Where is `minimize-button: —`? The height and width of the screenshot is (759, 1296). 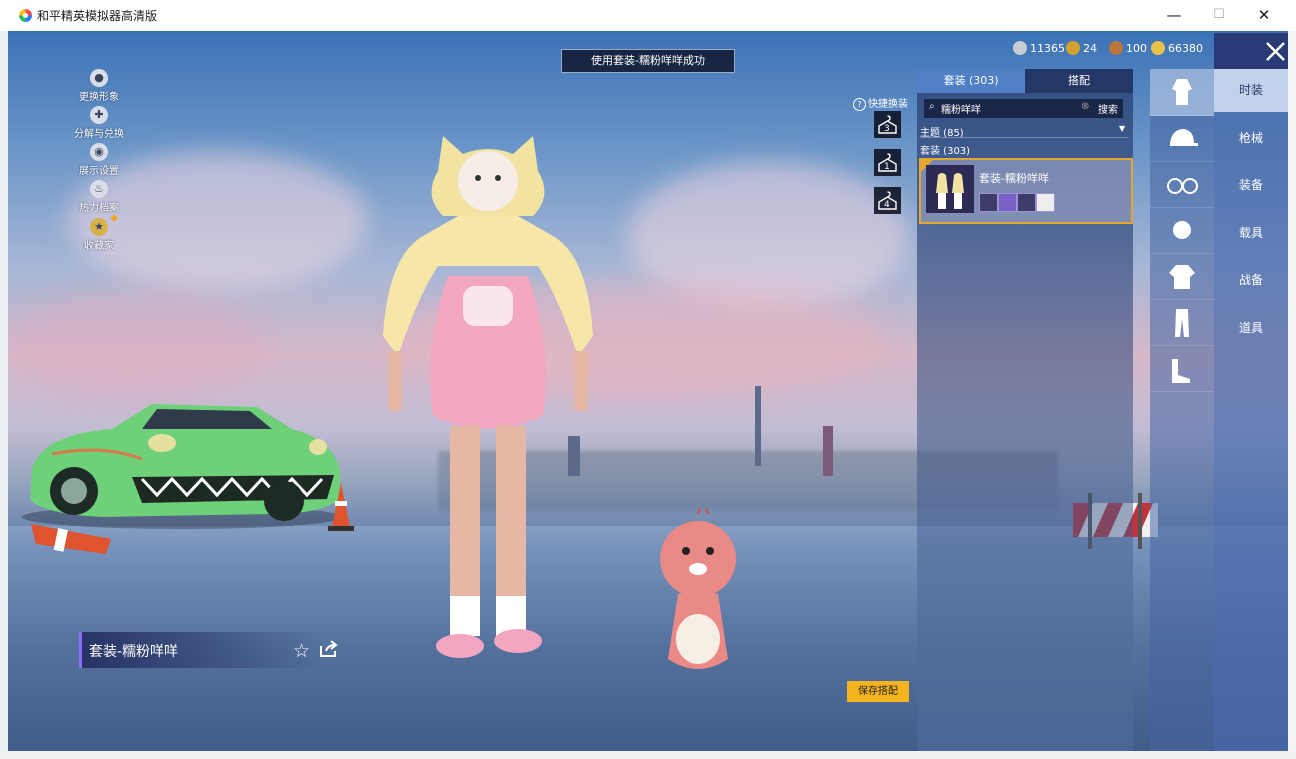 minimize-button: — is located at coordinates (1174, 15).